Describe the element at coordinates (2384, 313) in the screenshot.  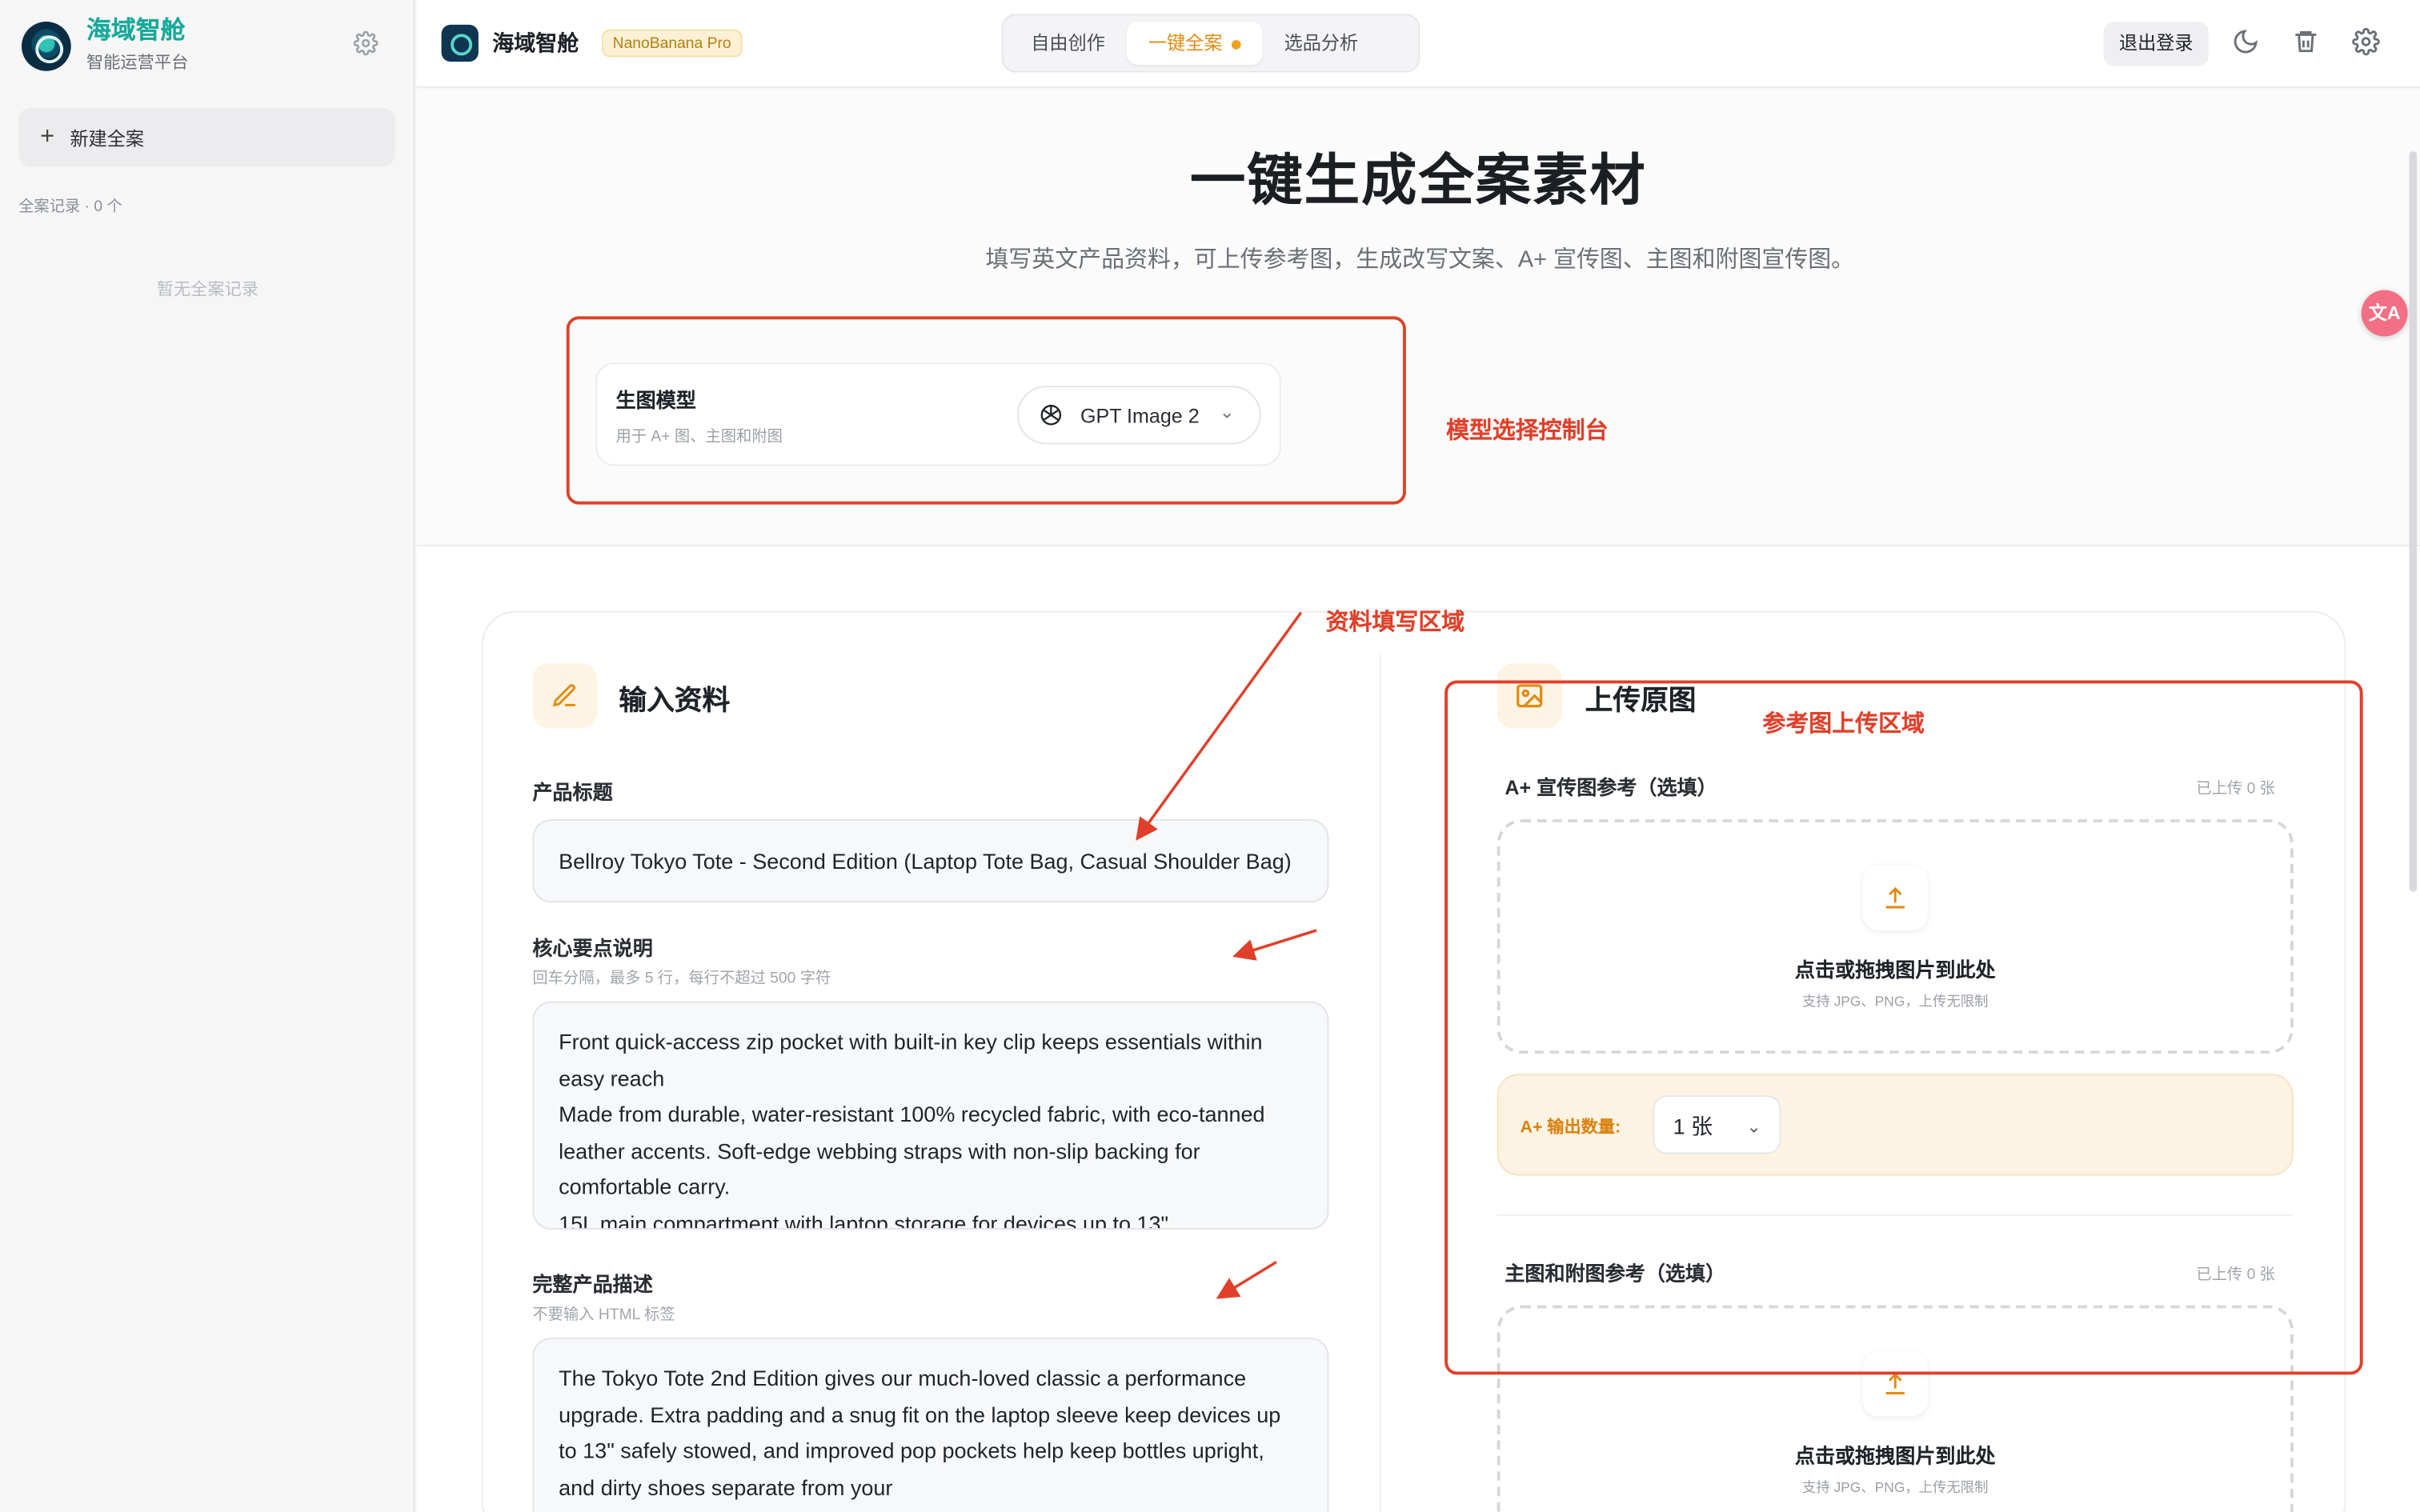
I see `translate-icon: 文A` at that location.